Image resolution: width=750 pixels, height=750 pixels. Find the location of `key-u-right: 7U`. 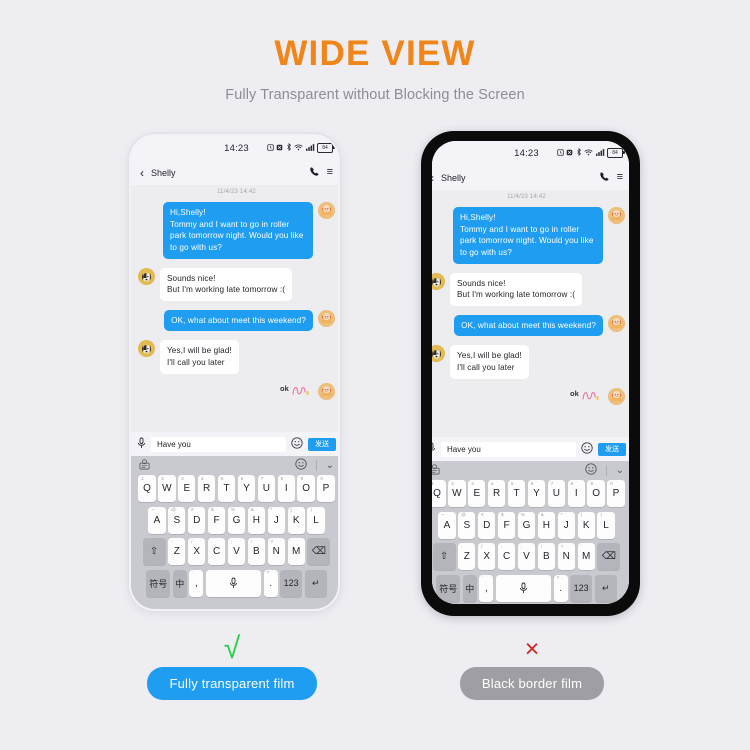

key-u-right: 7U is located at coordinates (556, 493).